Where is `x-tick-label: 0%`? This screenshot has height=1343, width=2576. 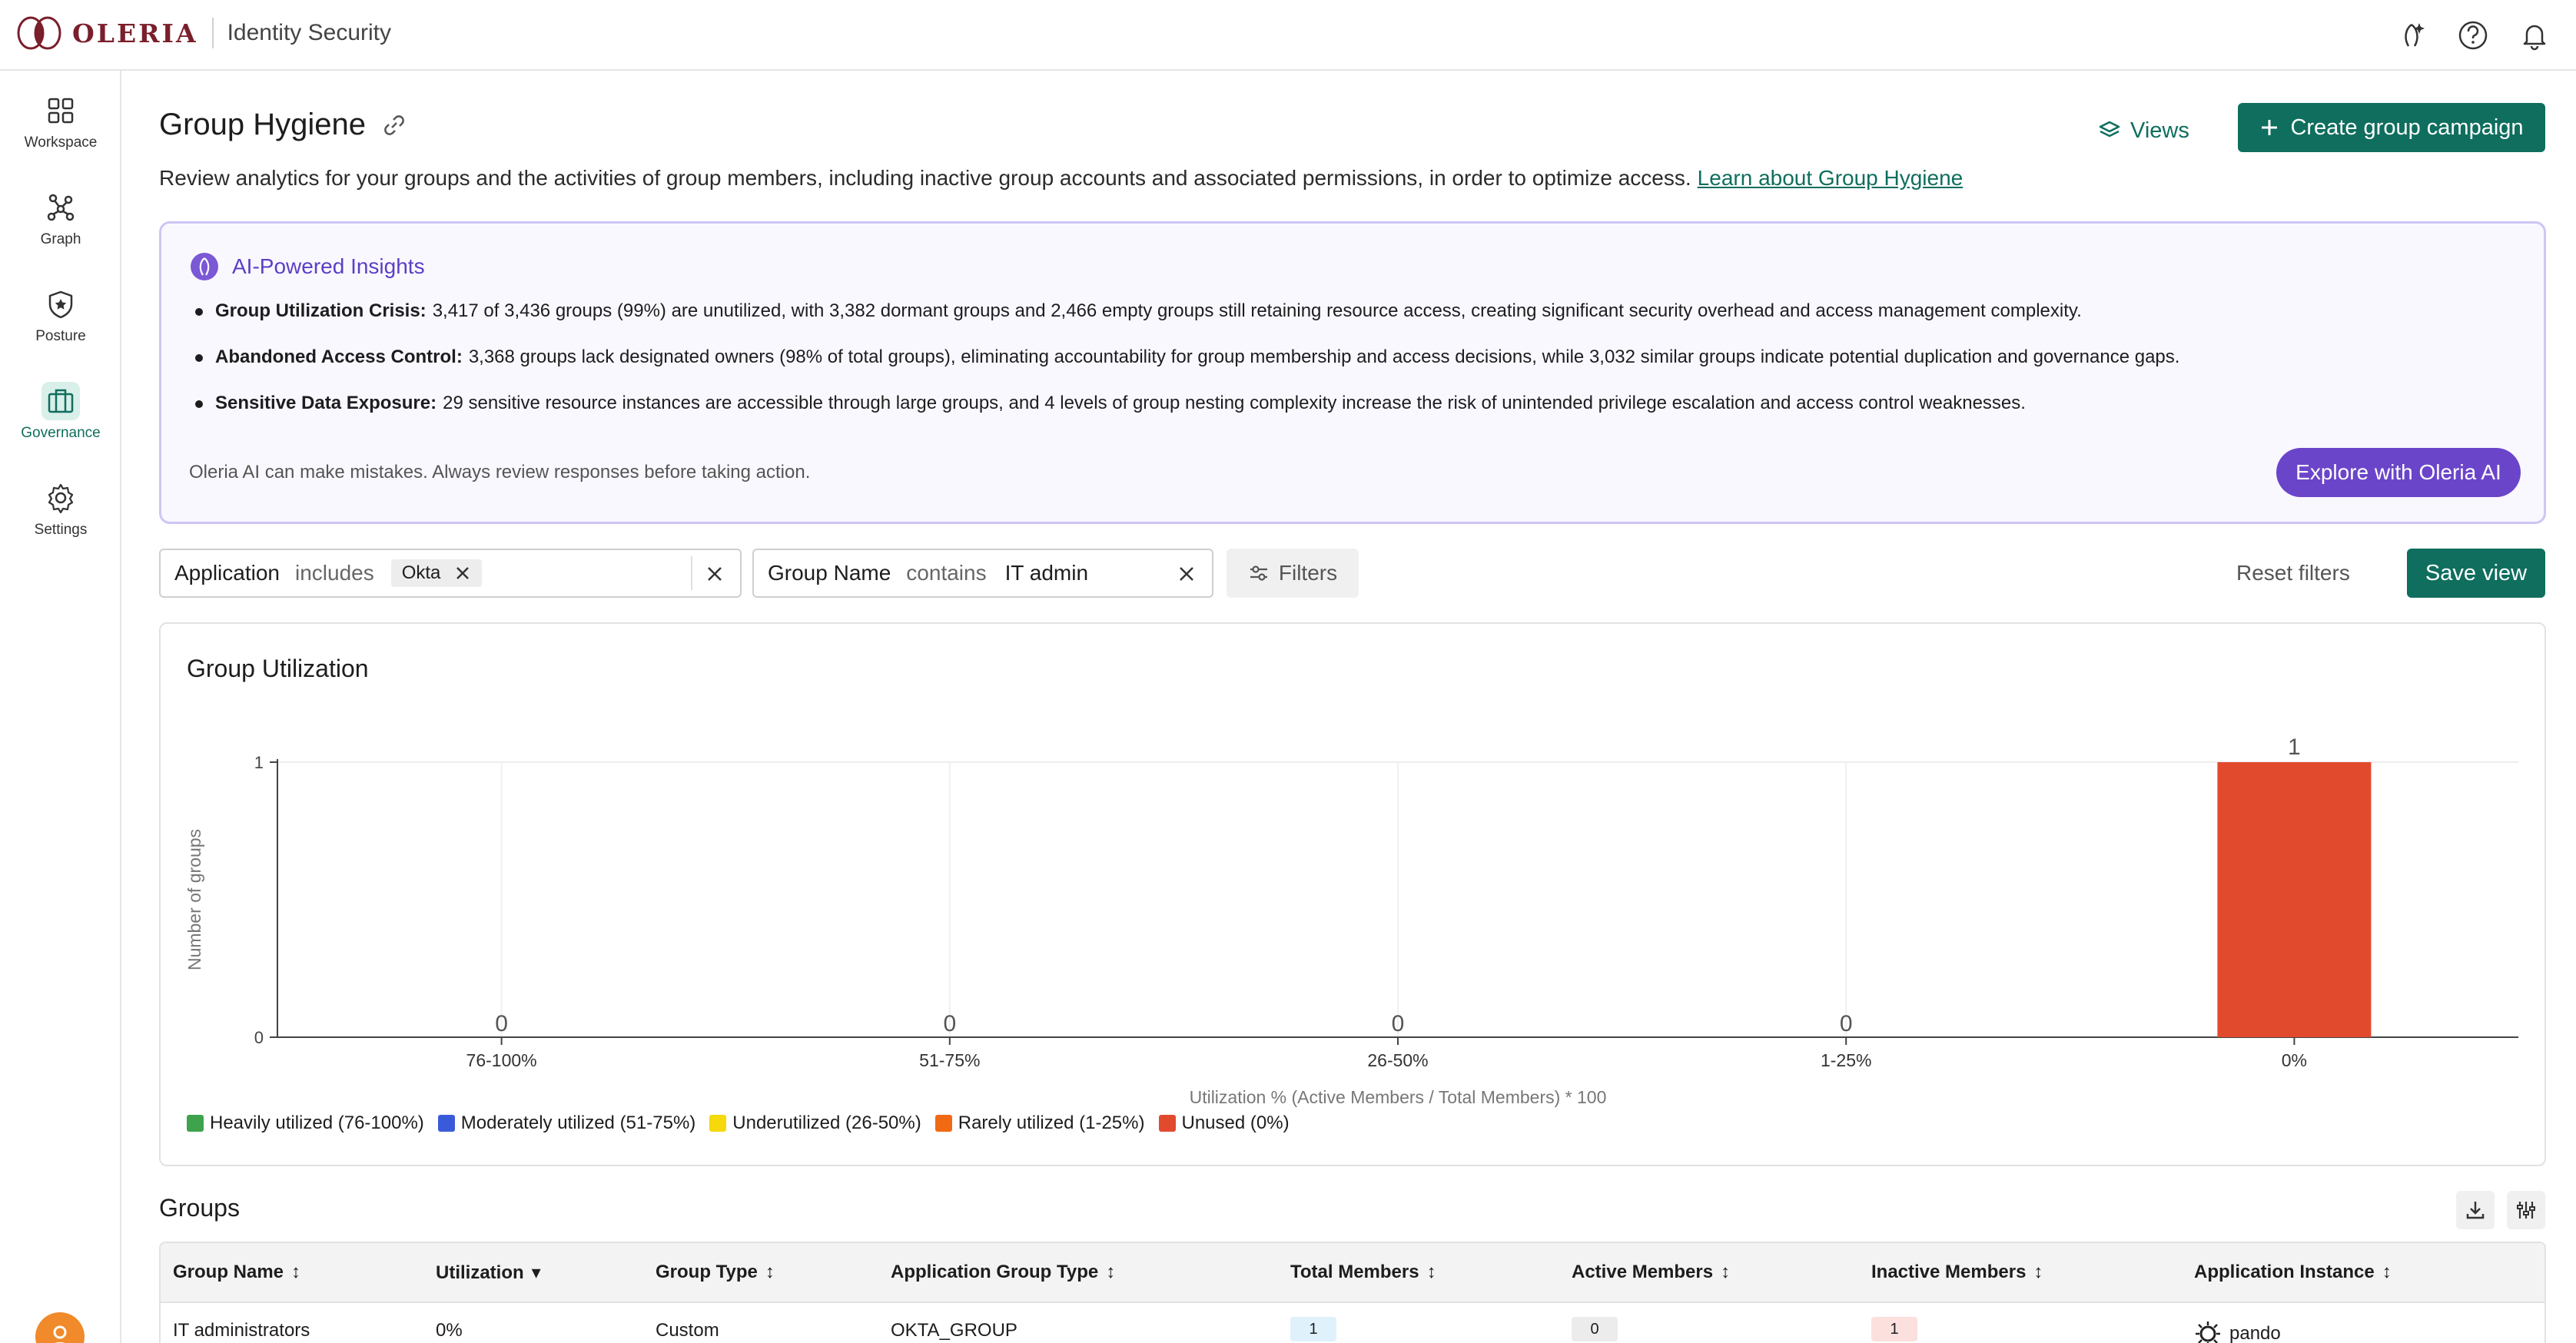
x-tick-label: 0% is located at coordinates (2294, 1060).